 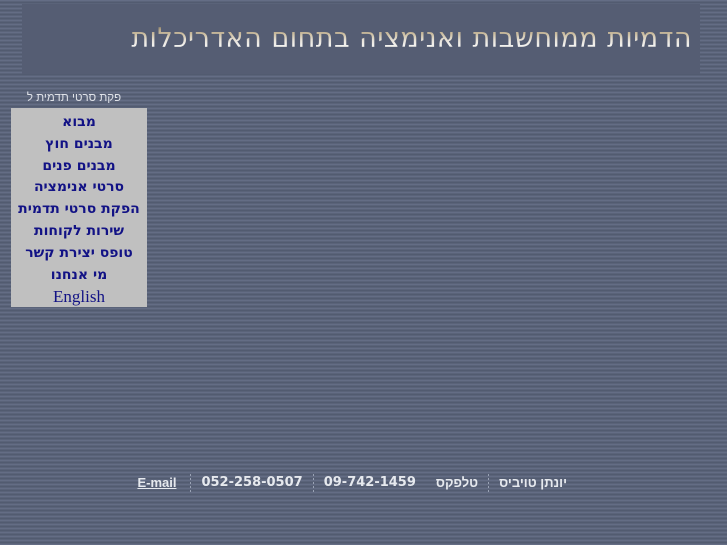 What do you see at coordinates (79, 123) in the screenshot?
I see `menu-item-intro: מבוא` at bounding box center [79, 123].